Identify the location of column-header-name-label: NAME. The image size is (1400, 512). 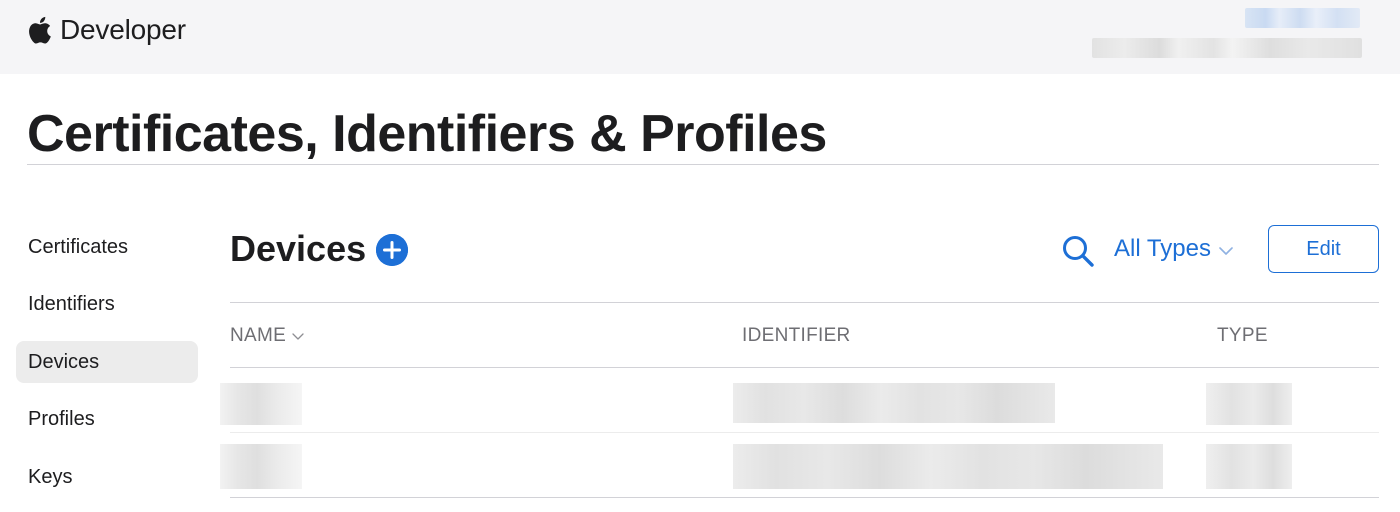
(258, 335).